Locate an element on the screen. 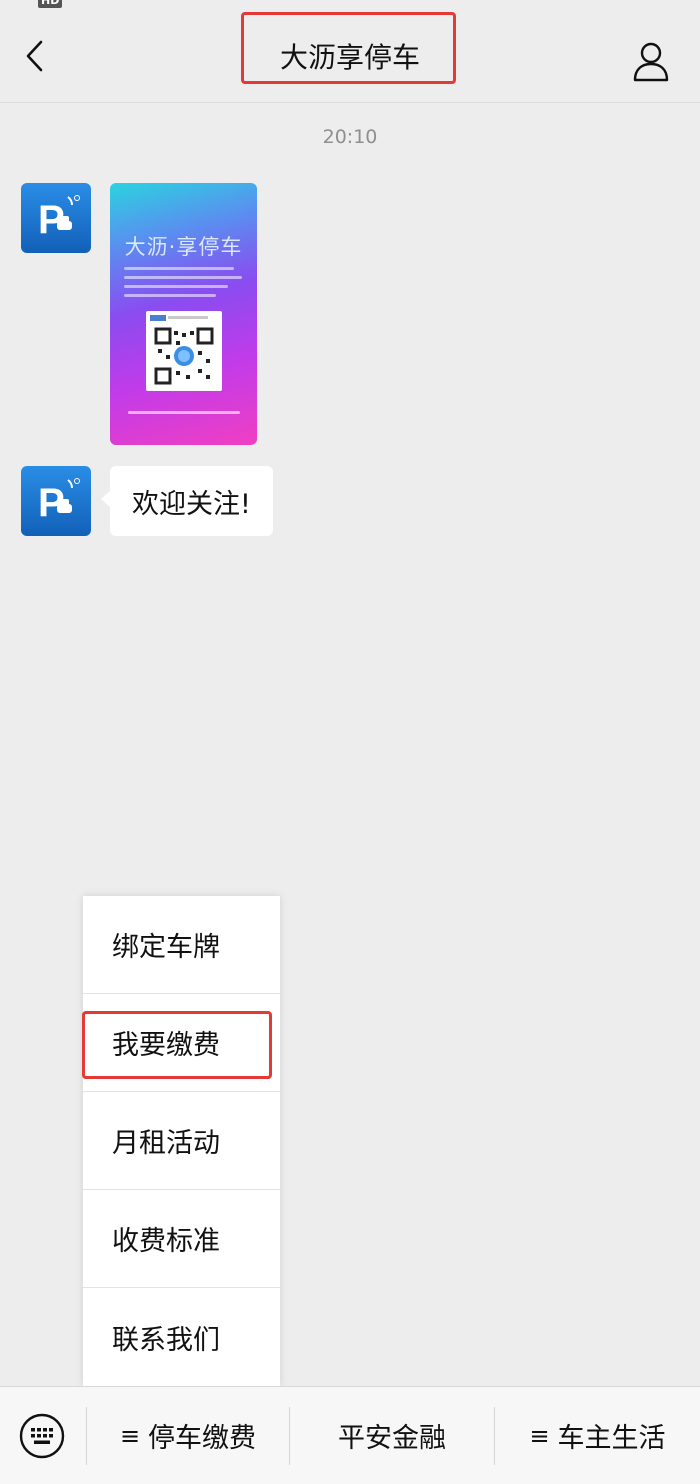 Image resolution: width=700 pixels, height=1484 pixels. submenu-item-label: 联系我们 is located at coordinates (166, 1340).